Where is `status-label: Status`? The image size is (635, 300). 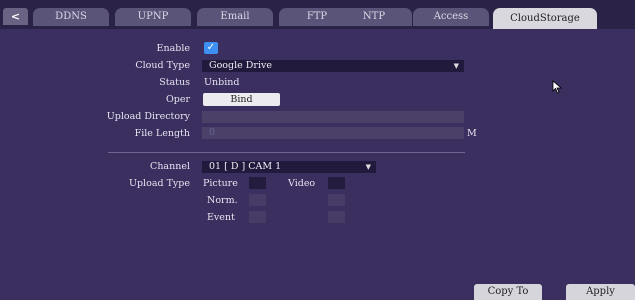
status-label: Status is located at coordinates (174, 82).